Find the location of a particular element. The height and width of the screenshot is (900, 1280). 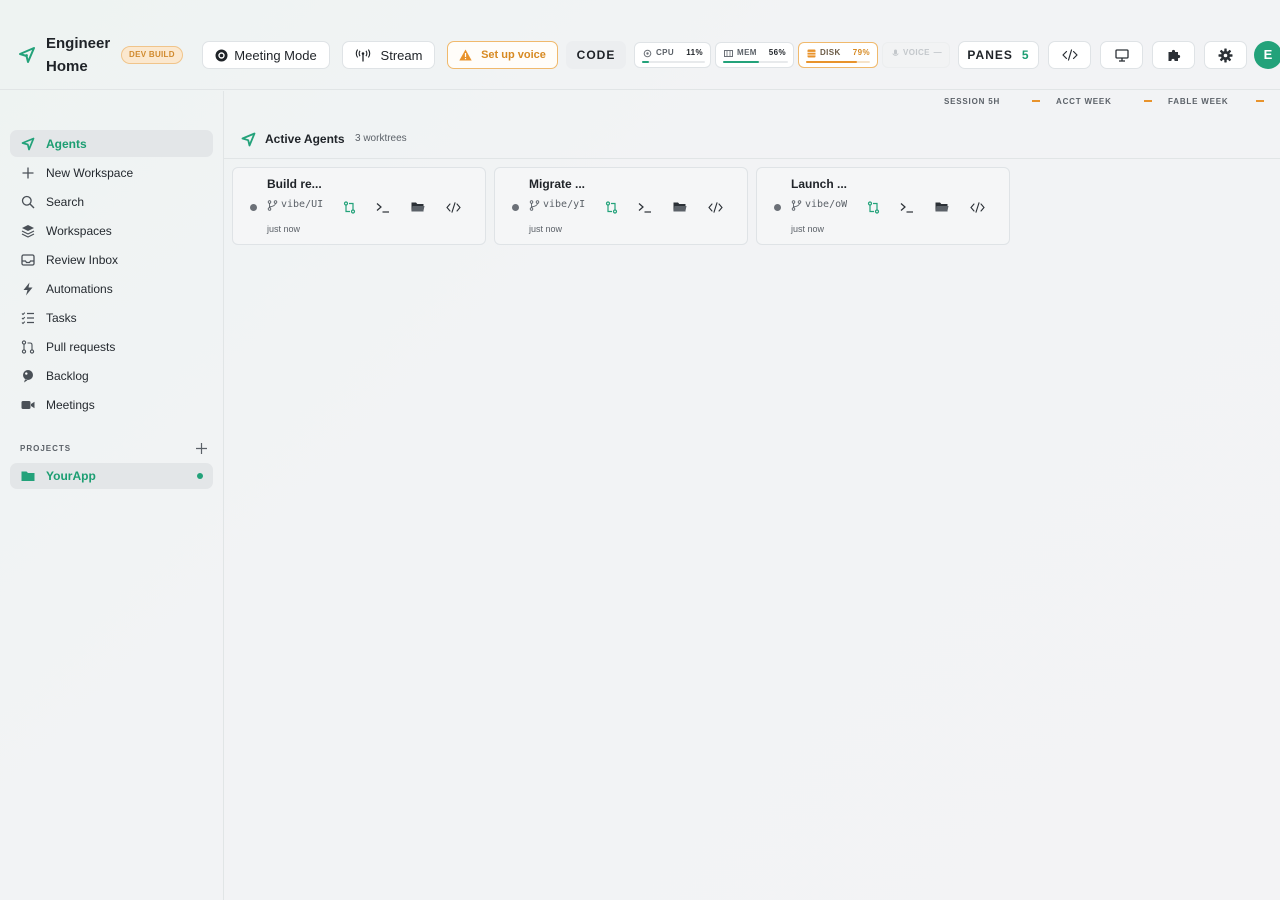

code-button: CODE is located at coordinates (596, 55).